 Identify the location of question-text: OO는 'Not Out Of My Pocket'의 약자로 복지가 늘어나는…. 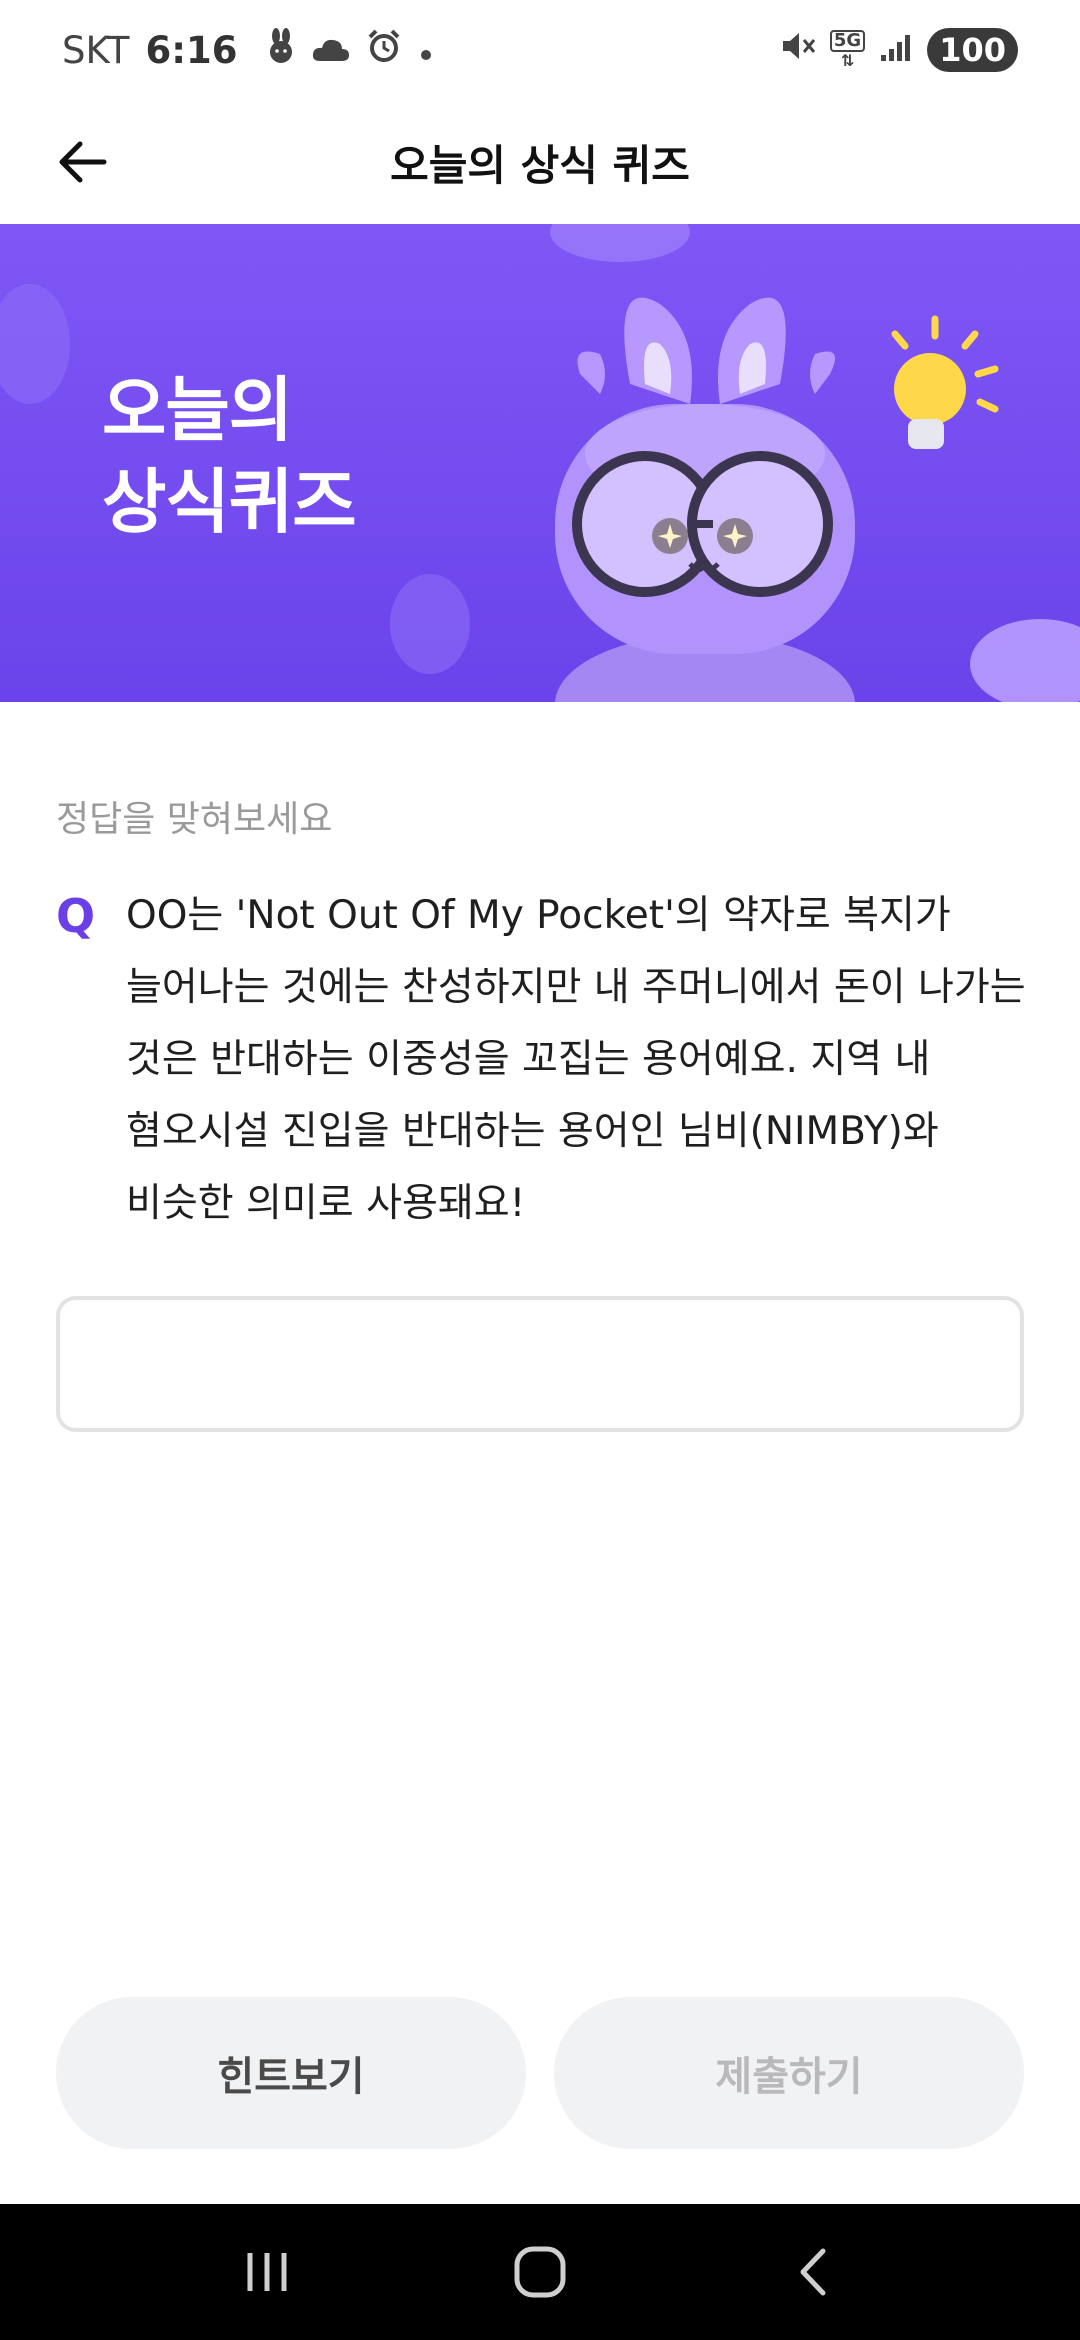
(576, 1059).